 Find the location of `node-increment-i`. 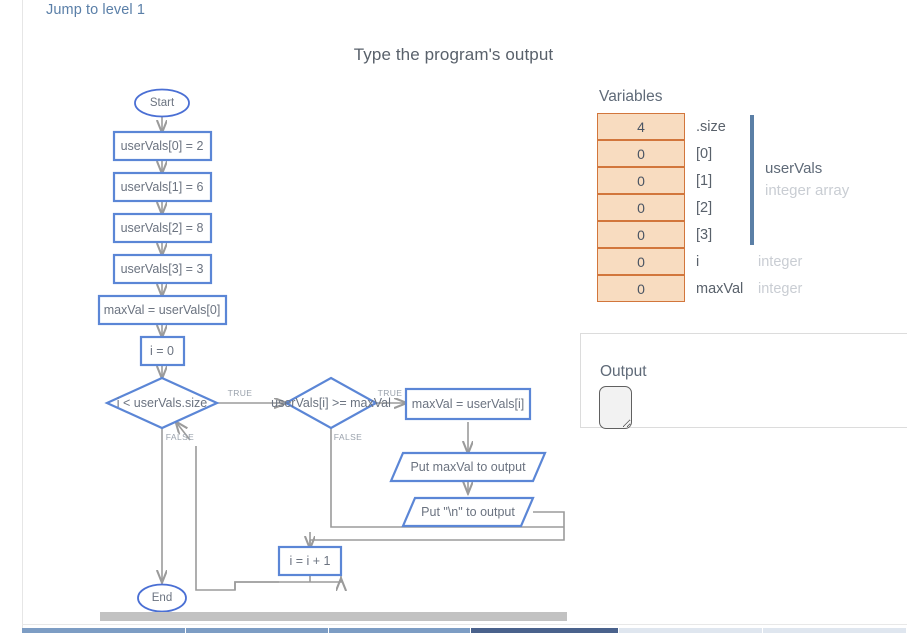

node-increment-i is located at coordinates (310, 561).